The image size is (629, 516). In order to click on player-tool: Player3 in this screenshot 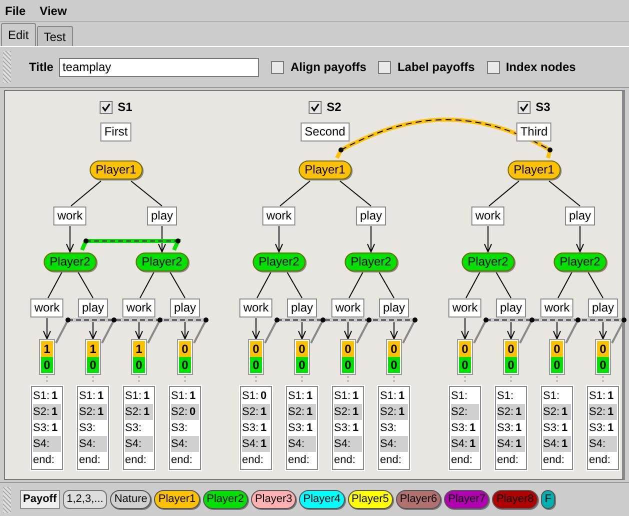, I will do `click(273, 499)`.